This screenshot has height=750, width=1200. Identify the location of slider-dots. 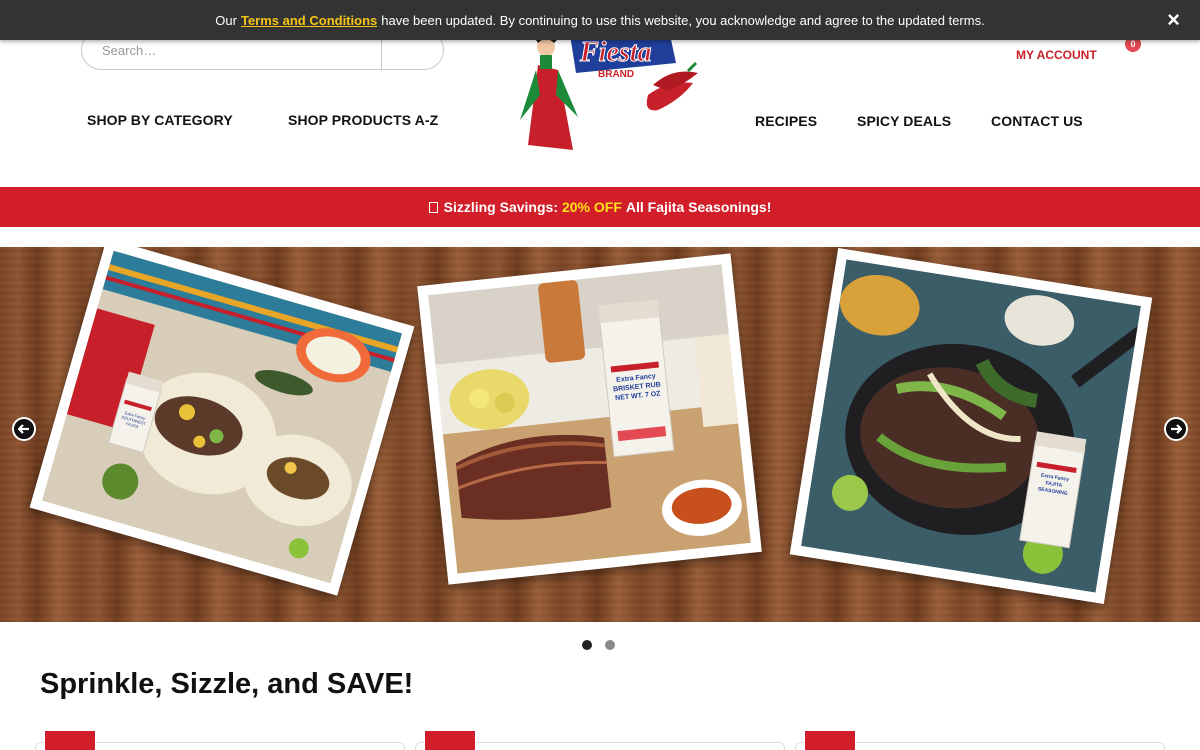
(598, 645).